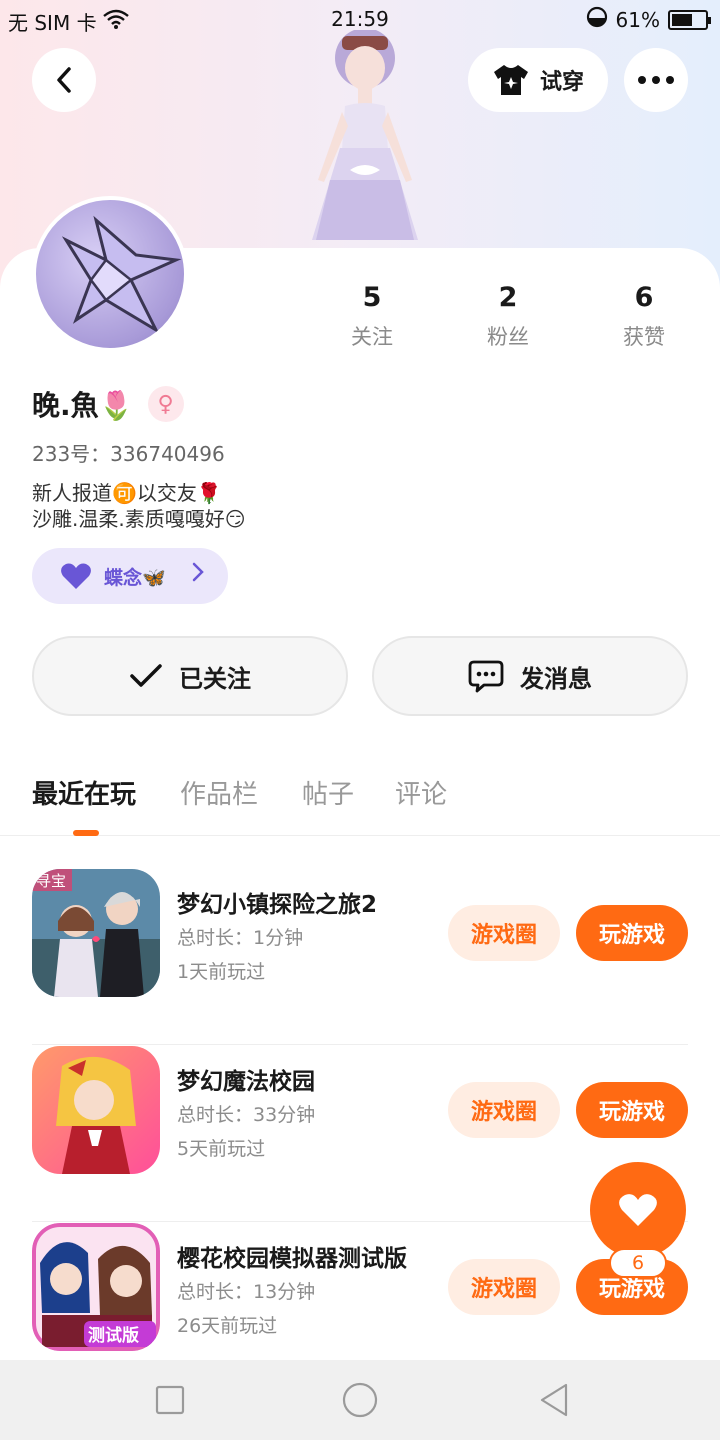  What do you see at coordinates (96, 1110) in the screenshot?
I see `game-icon` at bounding box center [96, 1110].